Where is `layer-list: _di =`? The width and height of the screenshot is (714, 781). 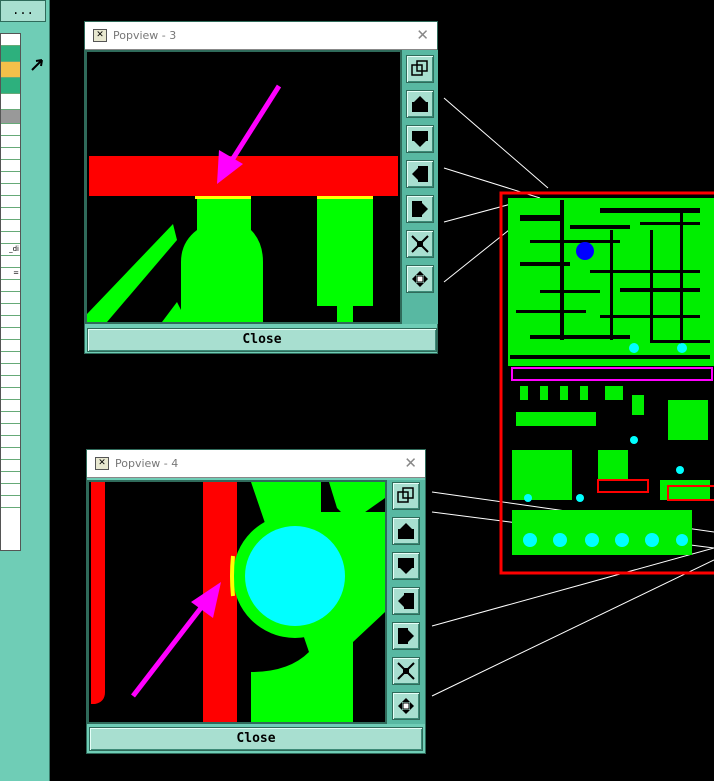
layer-list: _di = is located at coordinates (10, 292).